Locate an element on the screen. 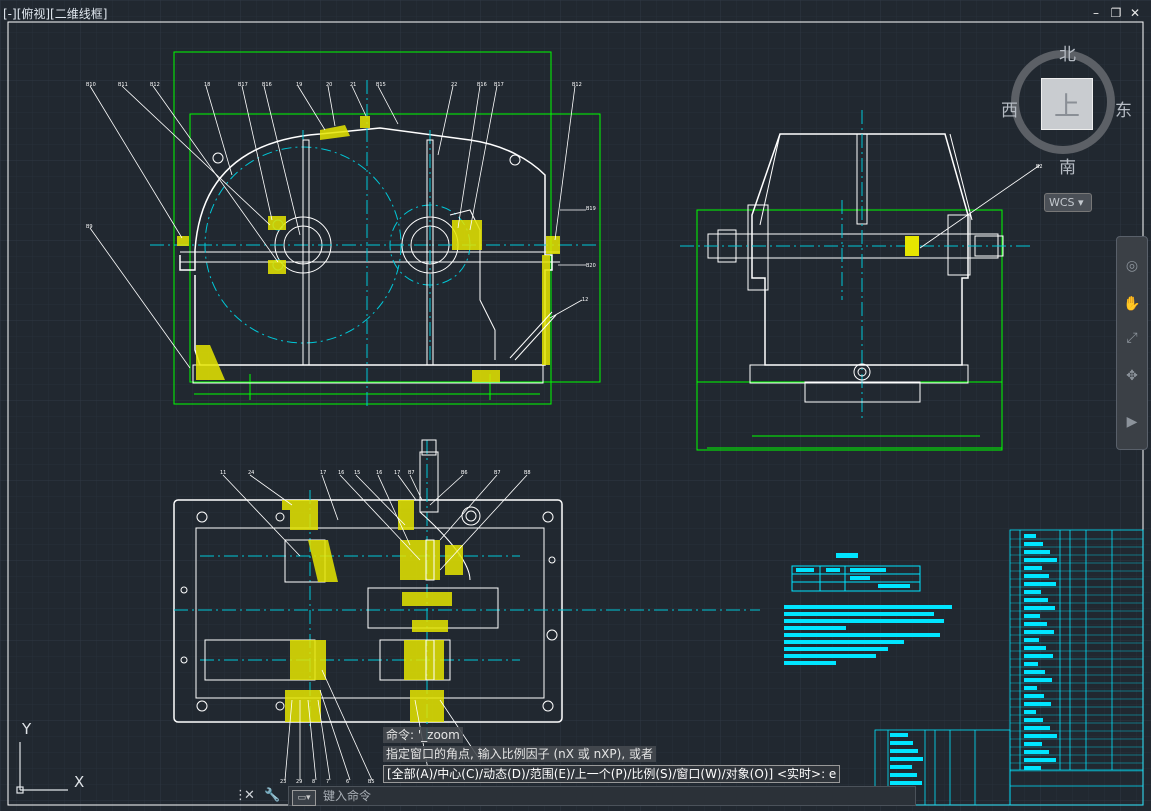 The height and width of the screenshot is (811, 1151). viewcube-south: 南 is located at coordinates (1067, 165).